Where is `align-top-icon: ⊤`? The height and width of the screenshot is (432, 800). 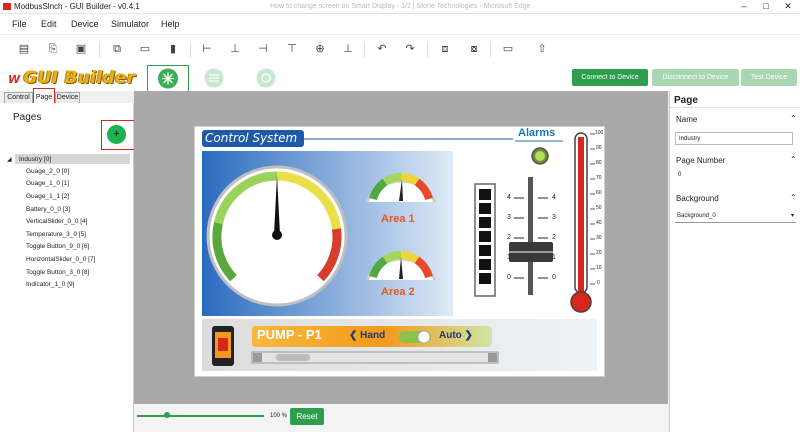 align-top-icon: ⊤ is located at coordinates (292, 49).